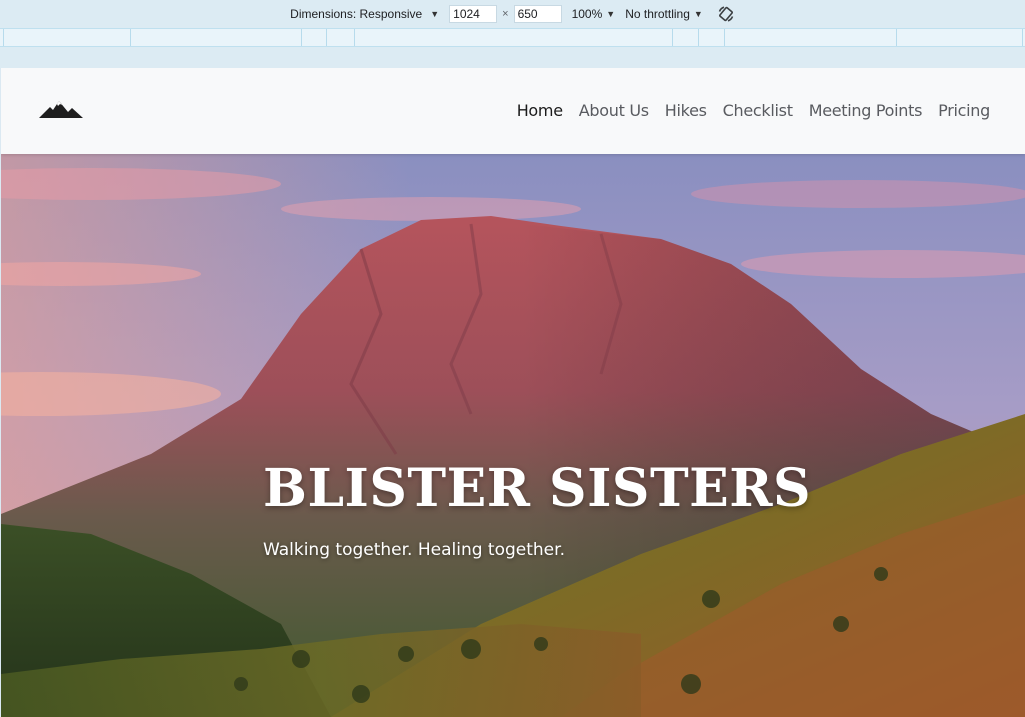  I want to click on dimensions-dropdown: Dimensions: Responsive, so click(356, 14).